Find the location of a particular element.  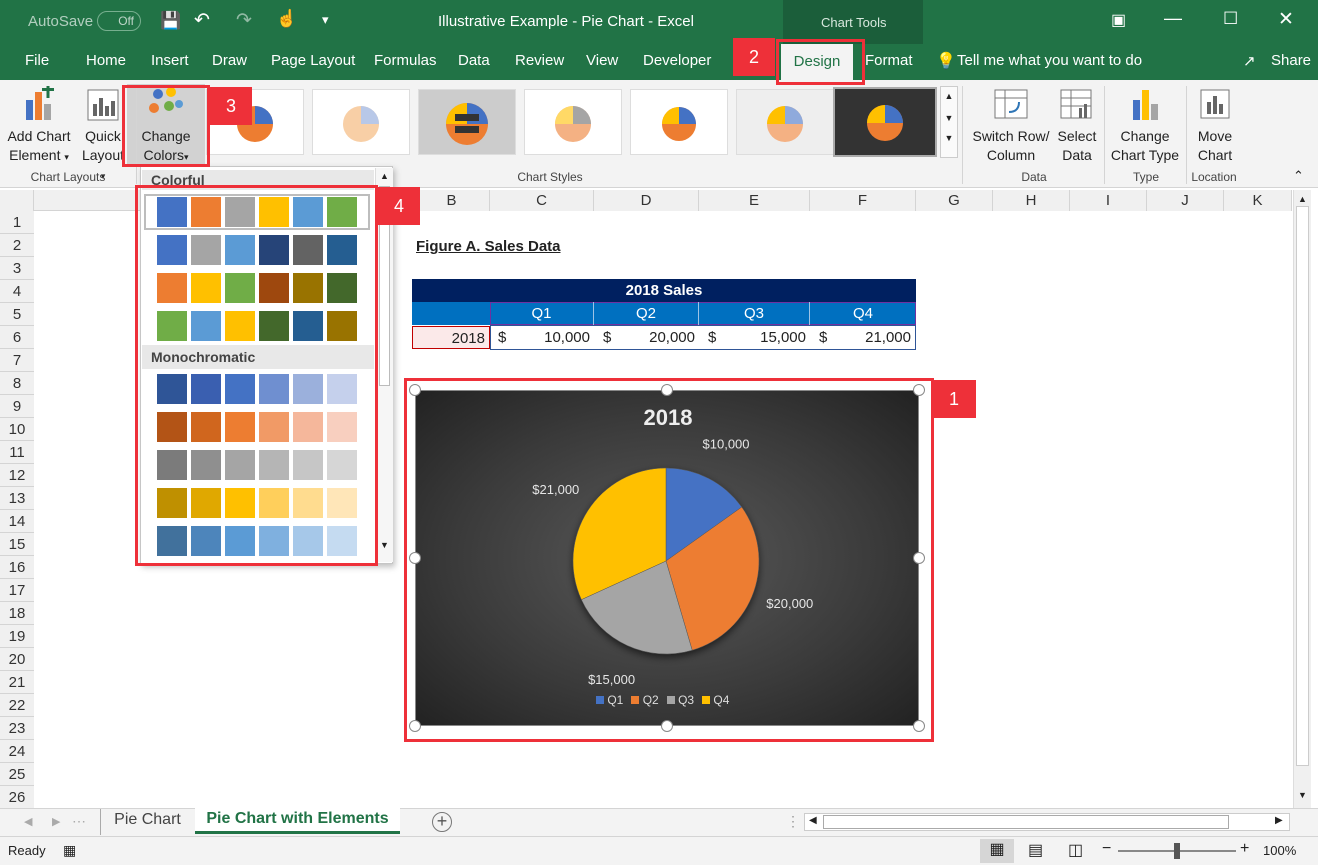

autosave-toggle: Off is located at coordinates (119, 21).